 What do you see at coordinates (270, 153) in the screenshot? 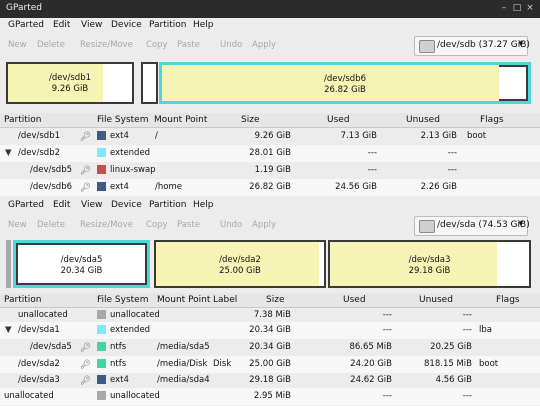
I see `table-row: ▼ /dev/sdb2 extended 28.01 GiB --- ---` at bounding box center [270, 153].